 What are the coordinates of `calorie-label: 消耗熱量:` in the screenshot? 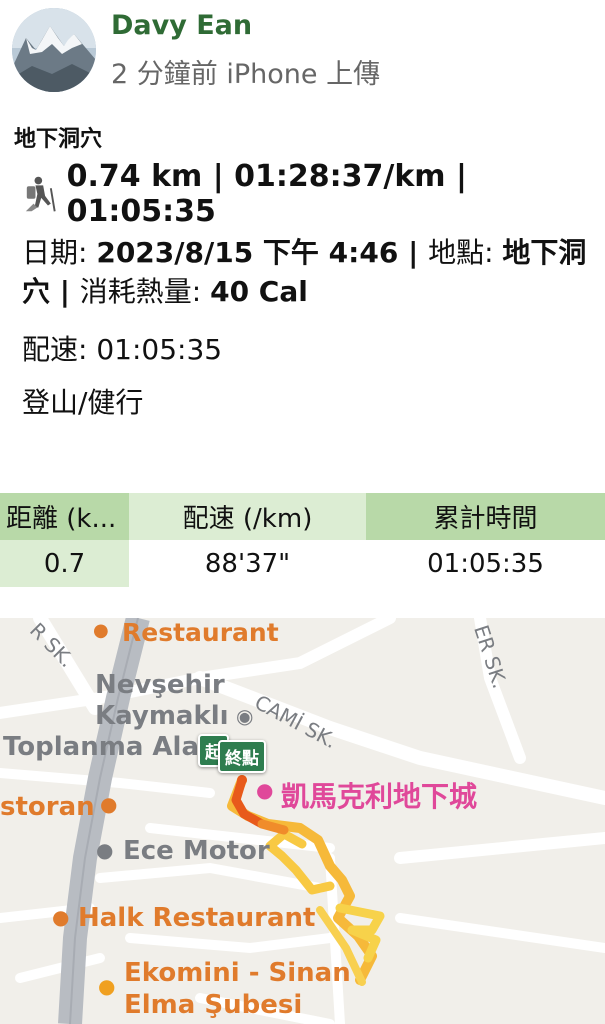 It's located at (145, 291).